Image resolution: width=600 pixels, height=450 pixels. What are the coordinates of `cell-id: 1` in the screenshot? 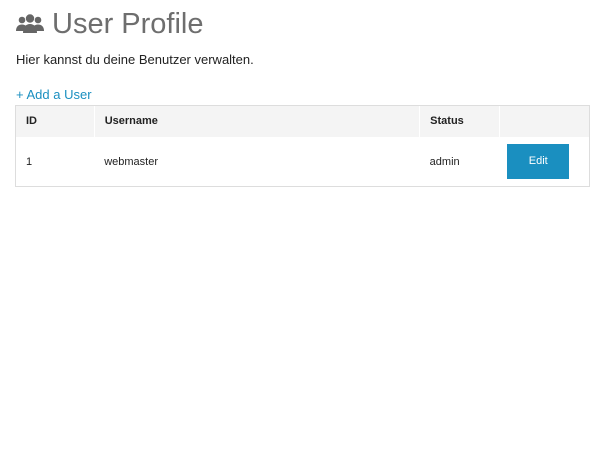 It's located at (29, 161).